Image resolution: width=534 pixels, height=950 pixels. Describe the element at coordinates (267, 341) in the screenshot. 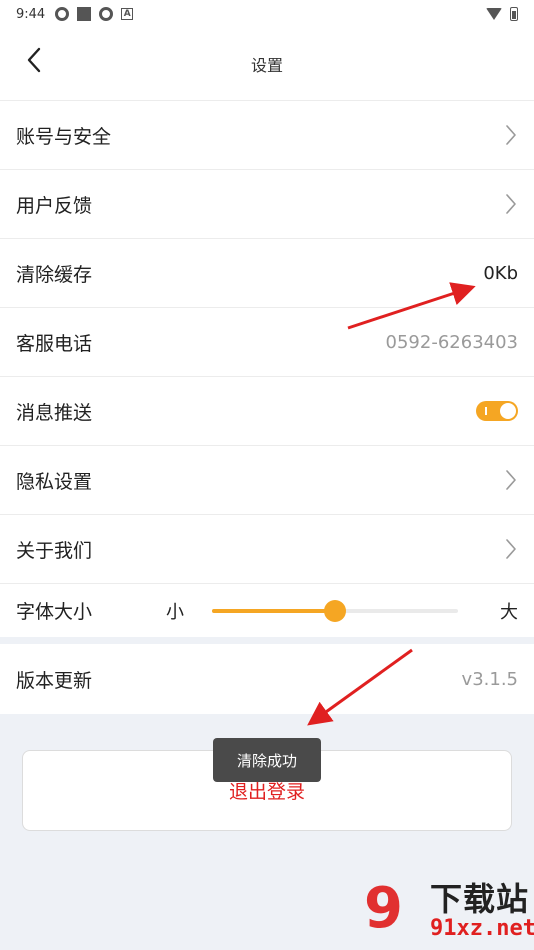

I see `settings-row-customer-service: 客服电话 0592-6263403` at that location.